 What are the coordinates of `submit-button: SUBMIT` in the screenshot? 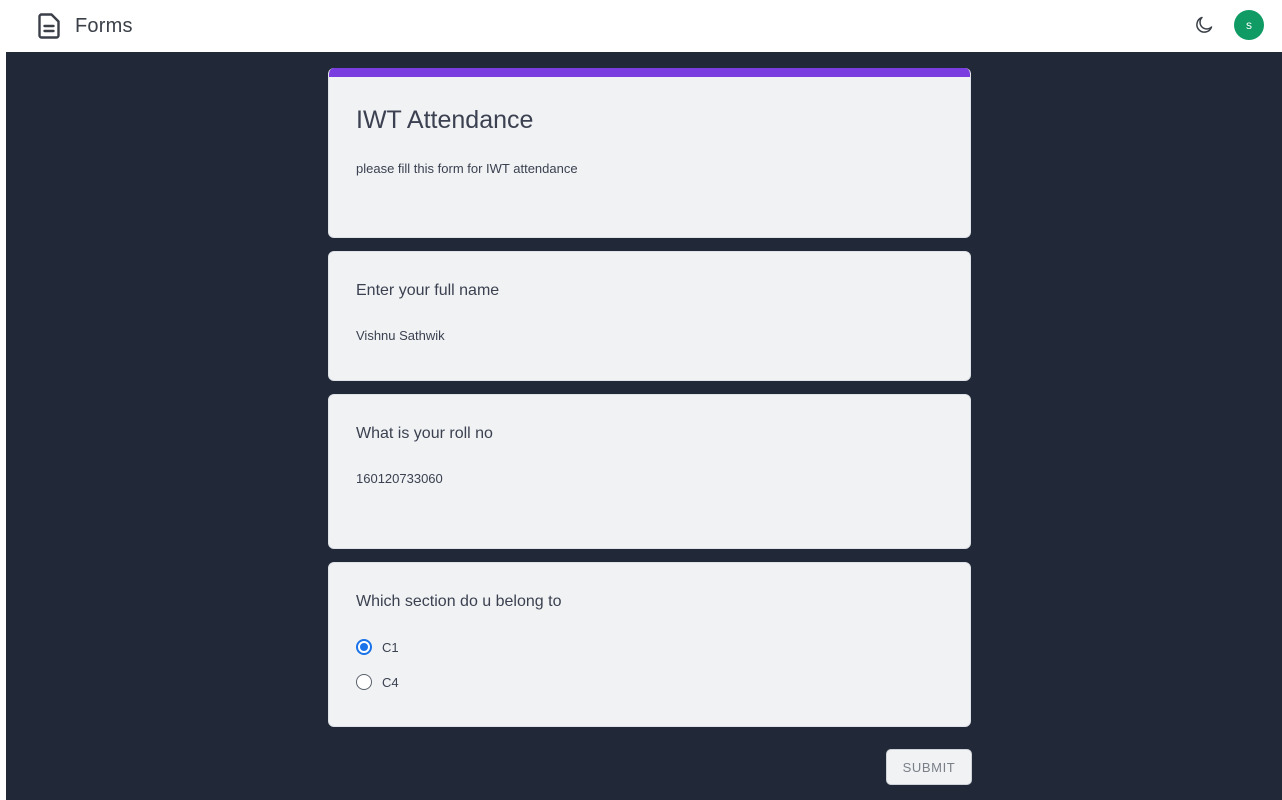 It's located at (929, 767).